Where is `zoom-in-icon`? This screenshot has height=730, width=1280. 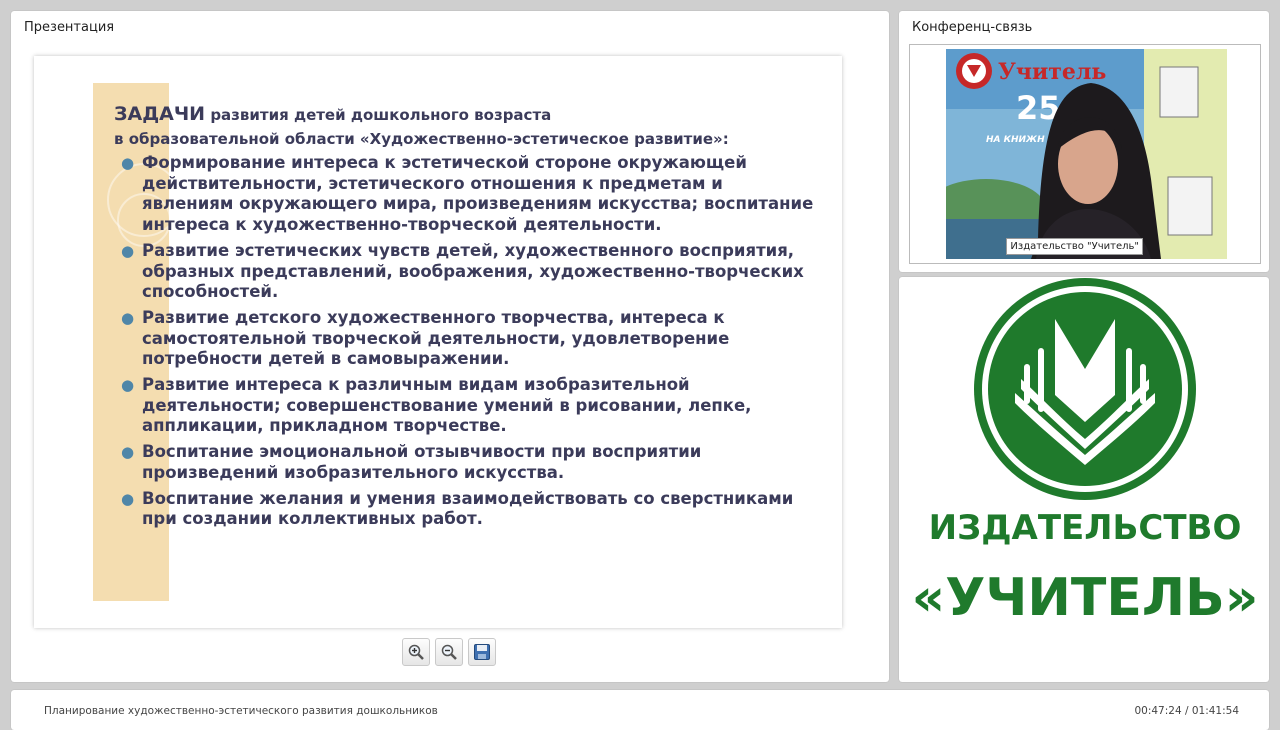
zoom-in-icon is located at coordinates (416, 652).